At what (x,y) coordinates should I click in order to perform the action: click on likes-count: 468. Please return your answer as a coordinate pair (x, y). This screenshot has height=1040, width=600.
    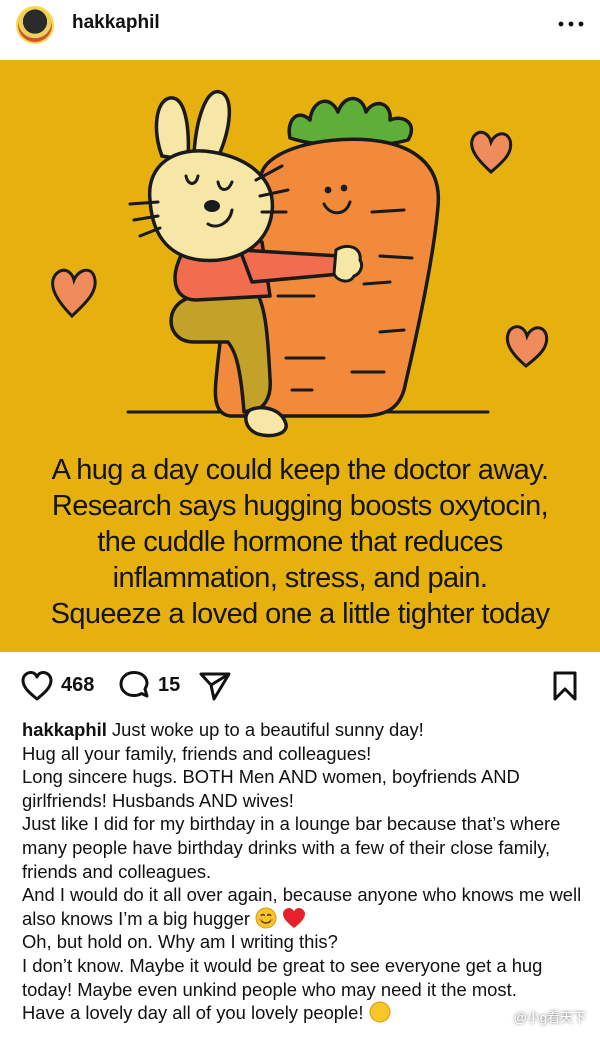
    Looking at the image, I should click on (77, 685).